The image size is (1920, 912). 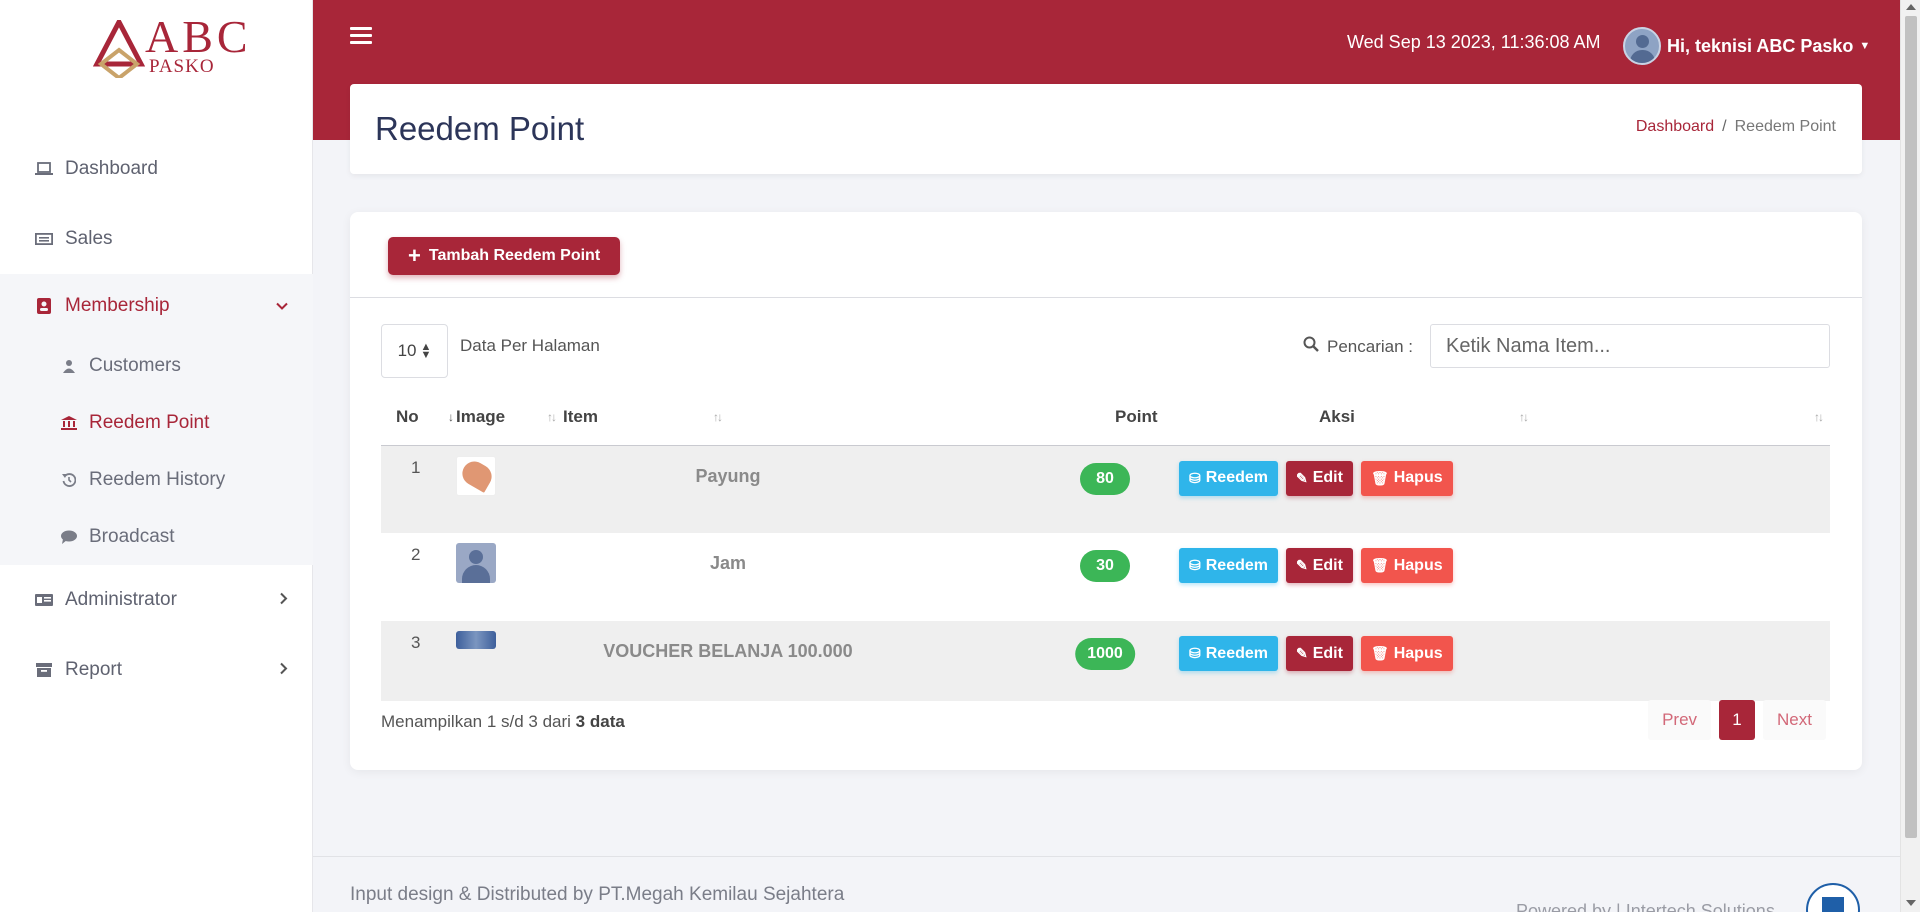 What do you see at coordinates (135, 365) in the screenshot?
I see `sidebar-subitem-label: Customers` at bounding box center [135, 365].